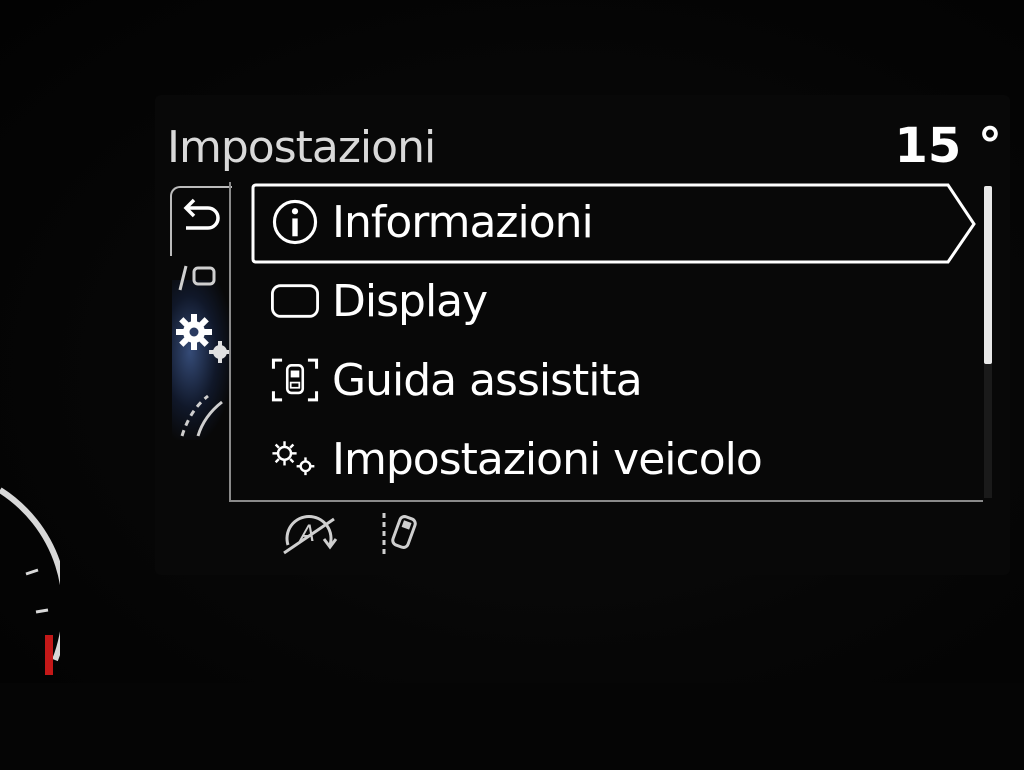  I want to click on gears-icon, so click(286, 459).